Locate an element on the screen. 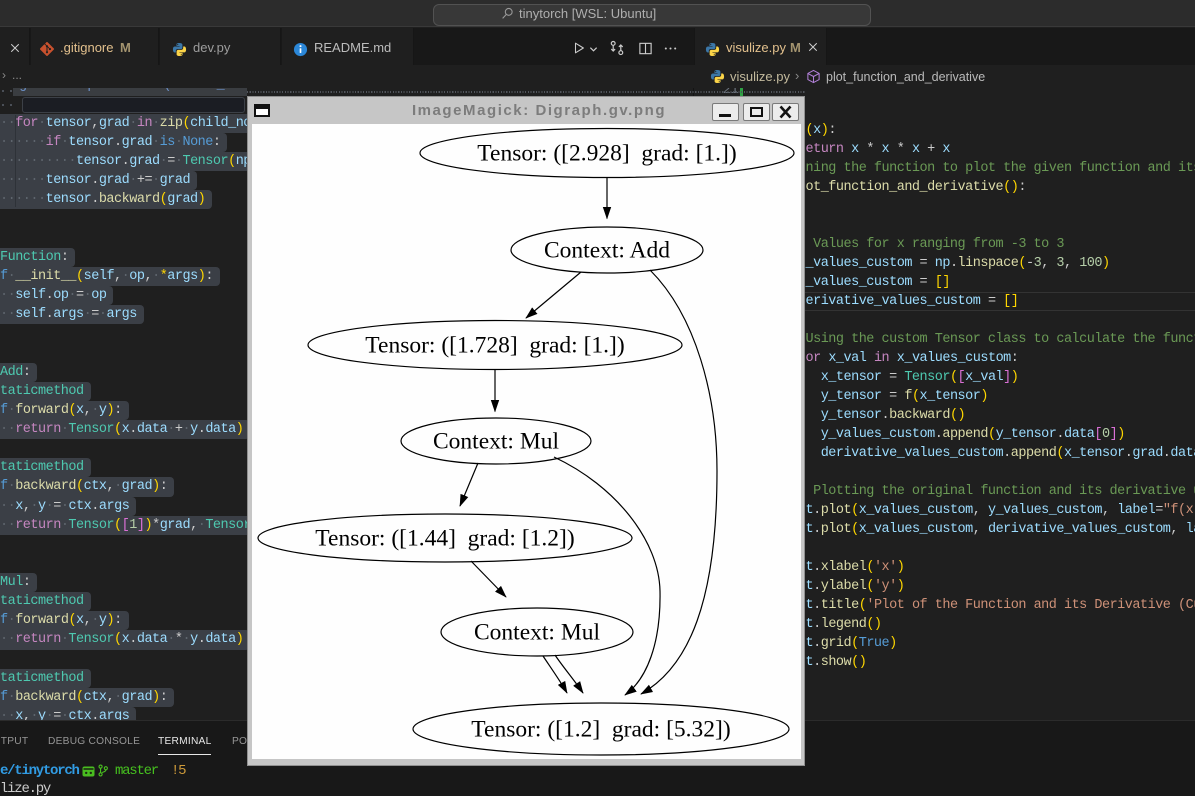  svg-text: Tensor: ([1.728] grad: [1.]) is located at coordinates (494, 346).